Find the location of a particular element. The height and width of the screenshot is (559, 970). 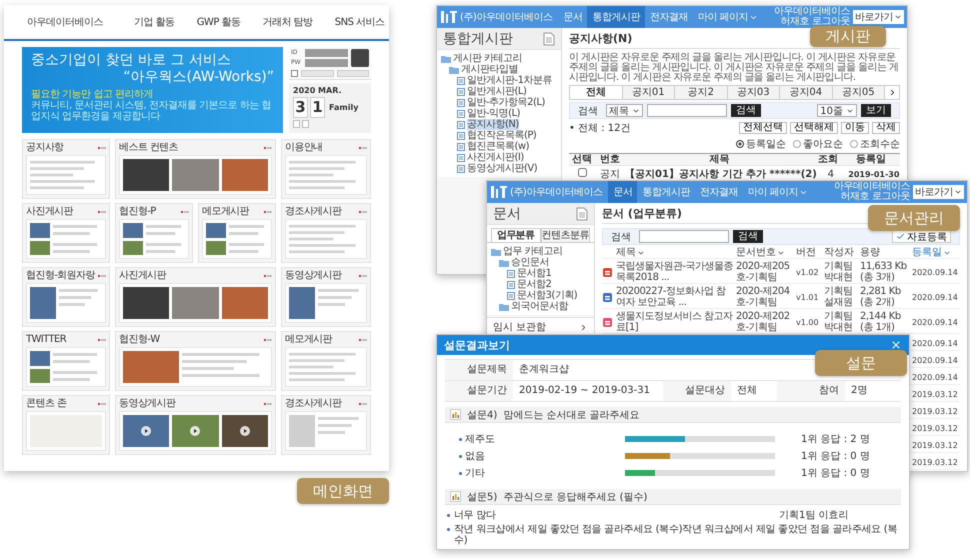

column-header: 버전 is located at coordinates (809, 252).